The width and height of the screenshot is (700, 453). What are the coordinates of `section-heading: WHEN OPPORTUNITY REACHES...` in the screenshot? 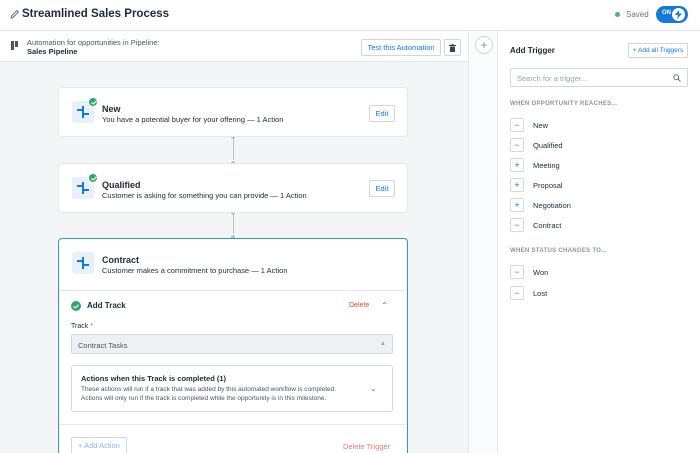 It's located at (564, 104).